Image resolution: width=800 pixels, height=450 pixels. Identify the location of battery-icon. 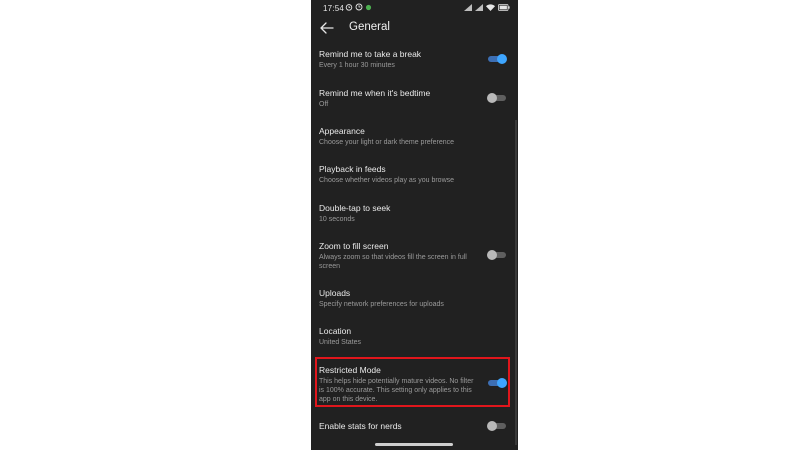
(504, 7).